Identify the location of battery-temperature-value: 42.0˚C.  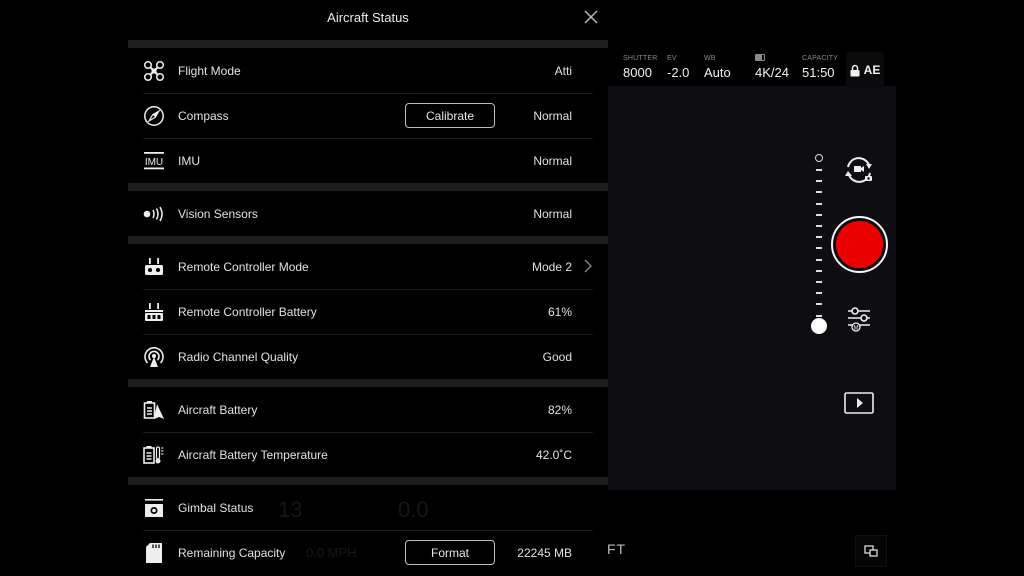
(553, 454).